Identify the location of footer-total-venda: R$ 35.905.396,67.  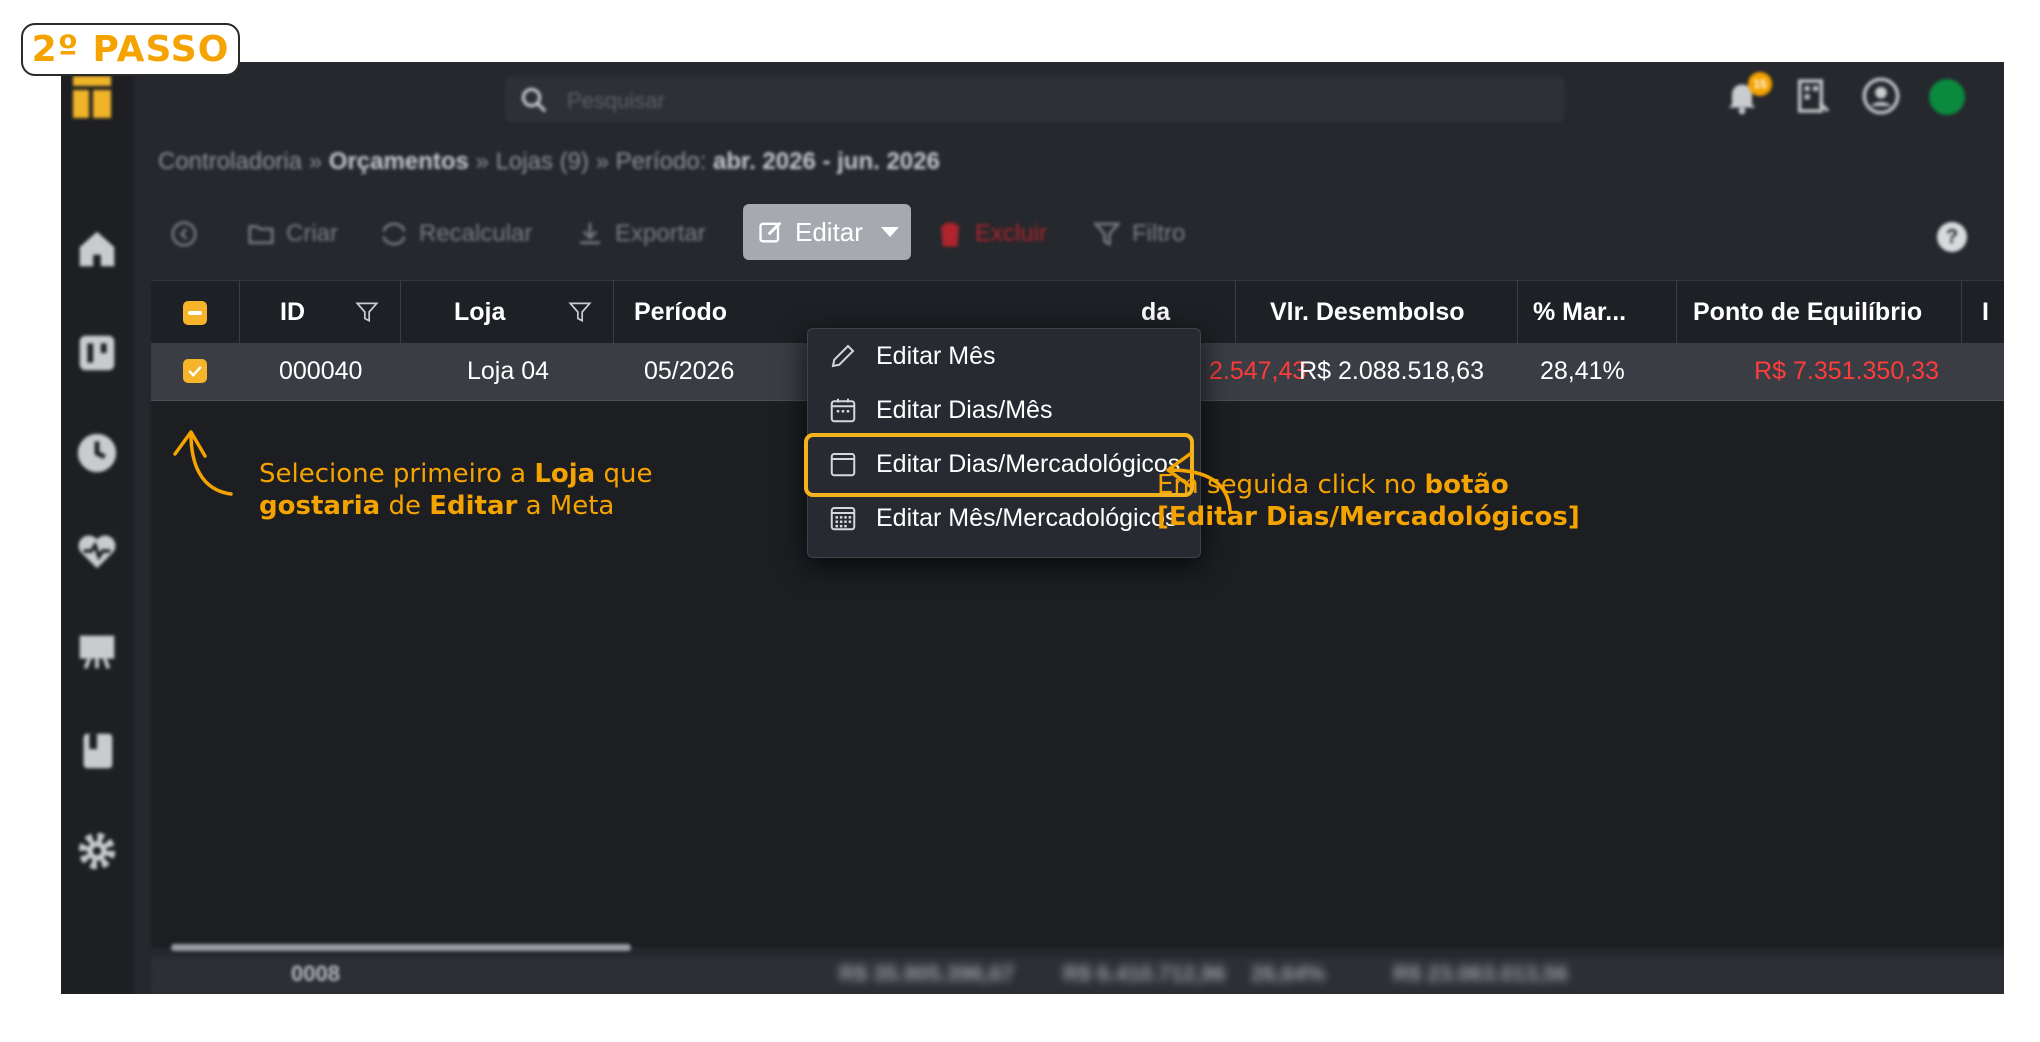
(926, 973).